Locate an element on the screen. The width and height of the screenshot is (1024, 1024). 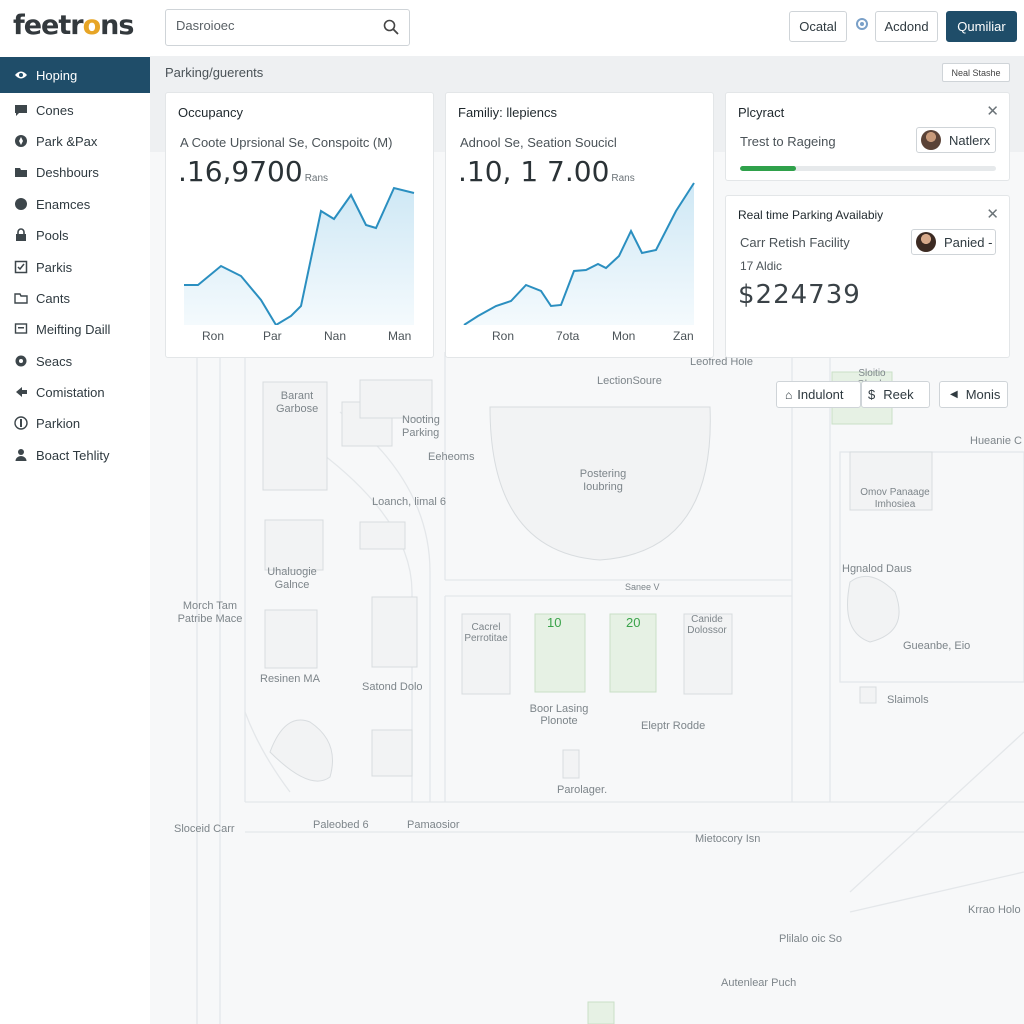
lock-icon is located at coordinates (21, 235).